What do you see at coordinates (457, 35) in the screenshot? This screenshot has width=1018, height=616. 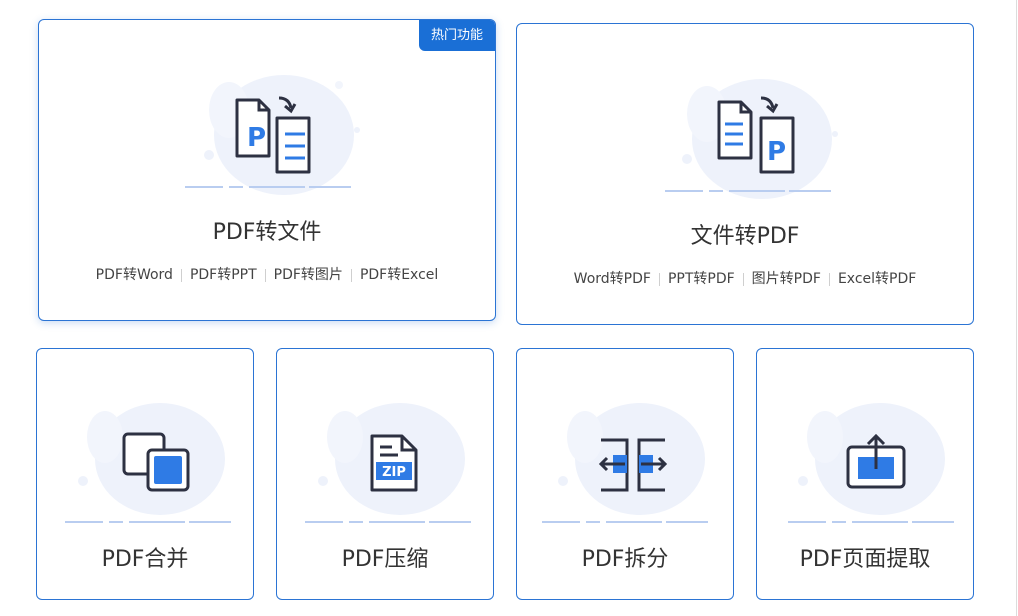 I see `hot-feature-badge: 热门功能` at bounding box center [457, 35].